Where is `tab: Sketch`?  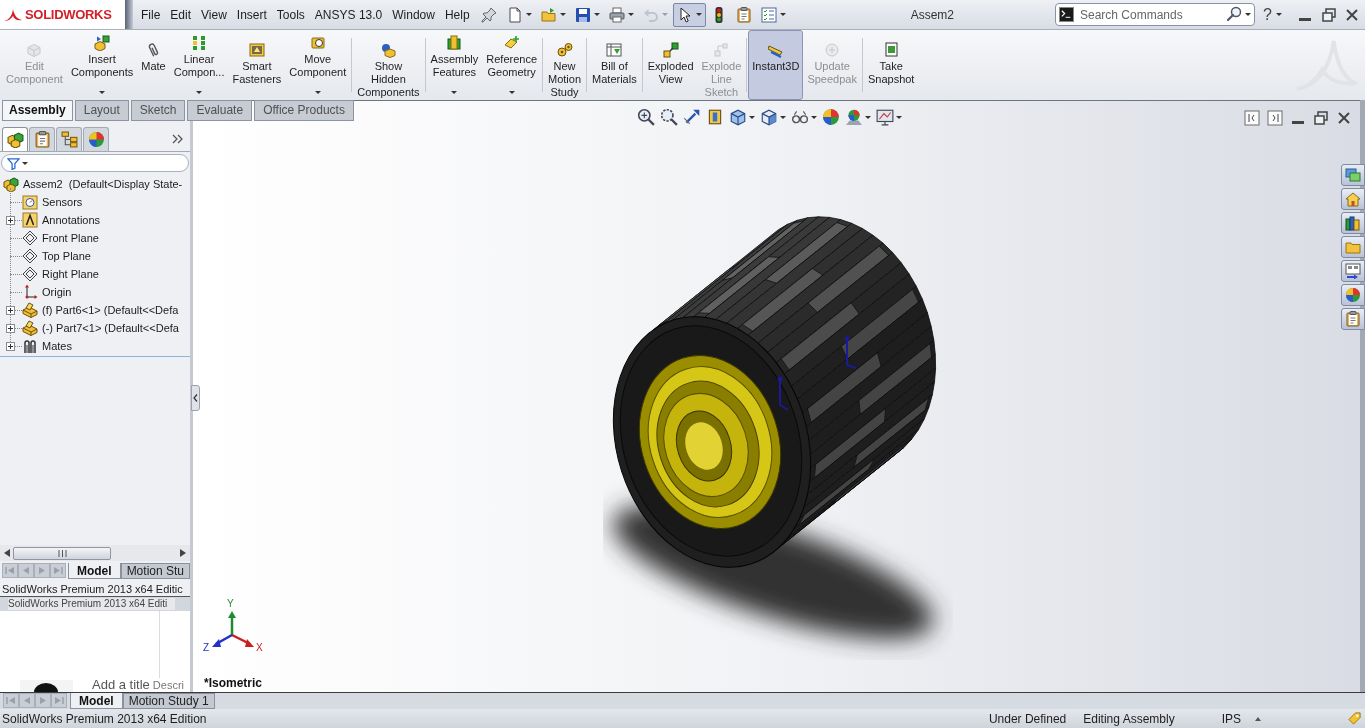 tab: Sketch is located at coordinates (158, 110).